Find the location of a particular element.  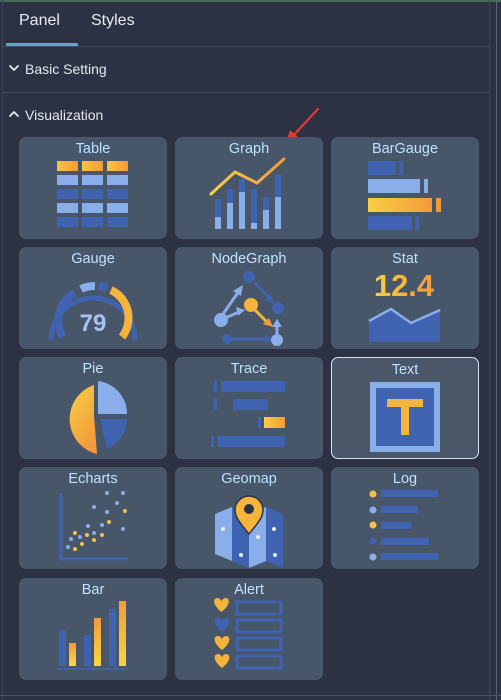

bar-icon is located at coordinates (92, 635).